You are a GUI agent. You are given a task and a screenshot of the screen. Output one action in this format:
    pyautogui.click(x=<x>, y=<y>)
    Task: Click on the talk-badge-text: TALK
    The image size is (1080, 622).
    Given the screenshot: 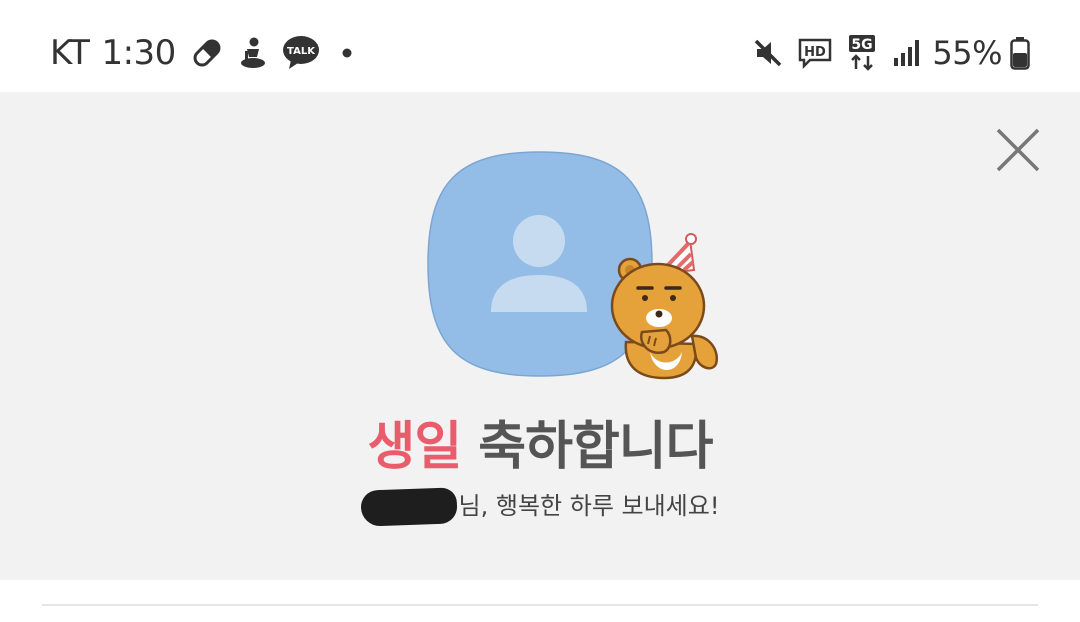 What is the action you would take?
    pyautogui.click(x=301, y=51)
    